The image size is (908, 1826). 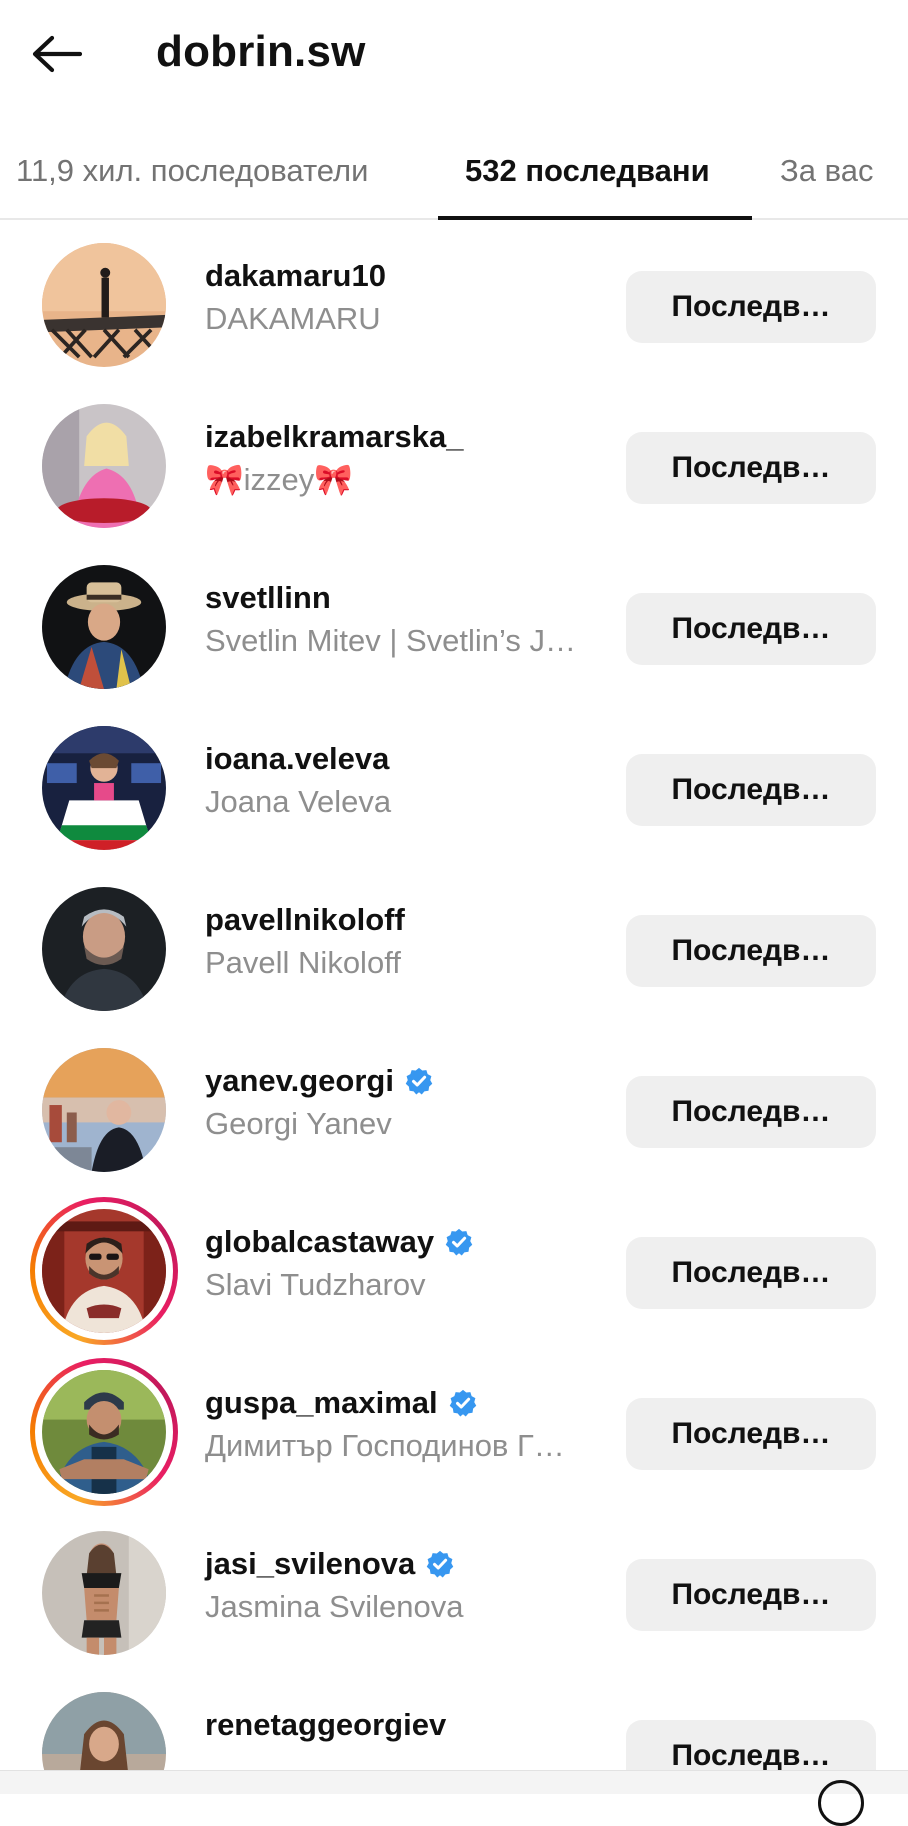 What do you see at coordinates (334, 1606) in the screenshot?
I see `full-name: Jasmina Svilenova` at bounding box center [334, 1606].